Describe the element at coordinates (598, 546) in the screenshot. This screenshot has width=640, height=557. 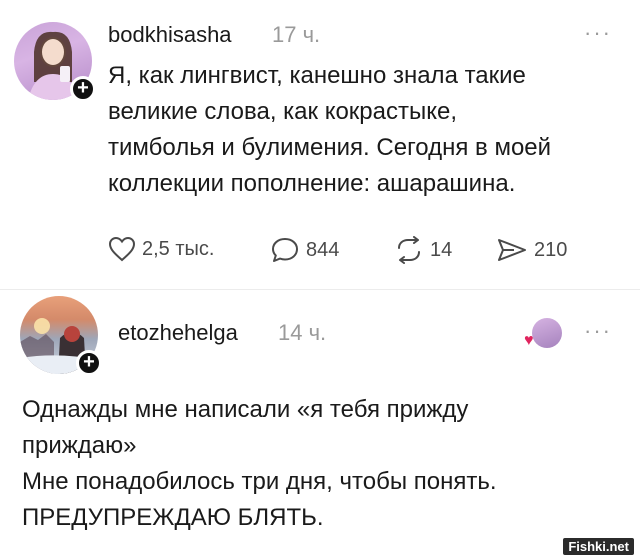
I see `watermark: Fishki.net` at that location.